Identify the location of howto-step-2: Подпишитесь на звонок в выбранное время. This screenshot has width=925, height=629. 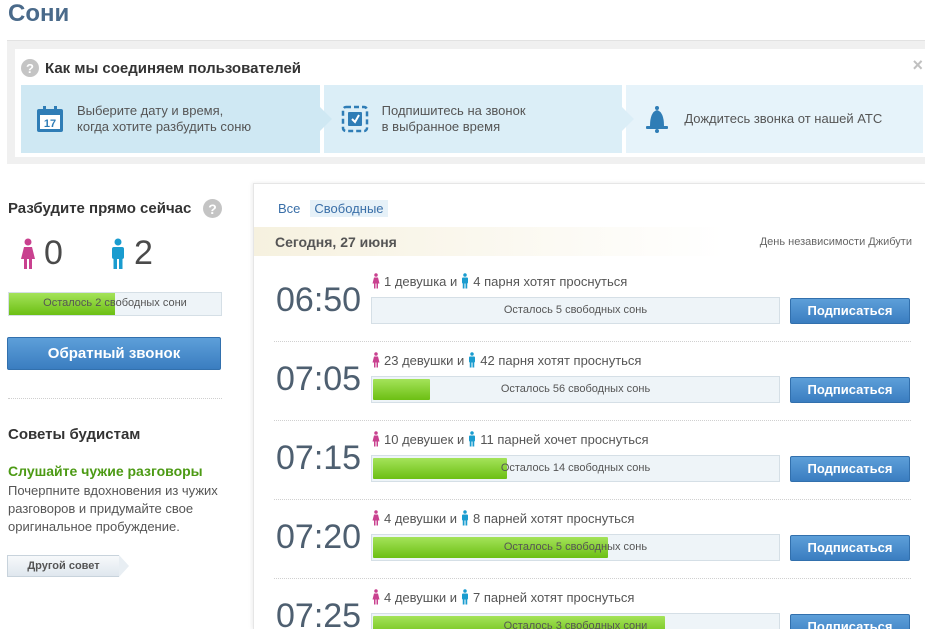
(479, 119).